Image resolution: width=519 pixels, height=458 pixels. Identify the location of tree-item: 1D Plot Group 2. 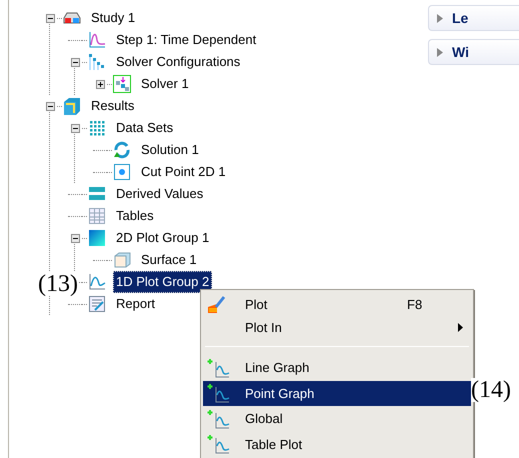
(162, 282).